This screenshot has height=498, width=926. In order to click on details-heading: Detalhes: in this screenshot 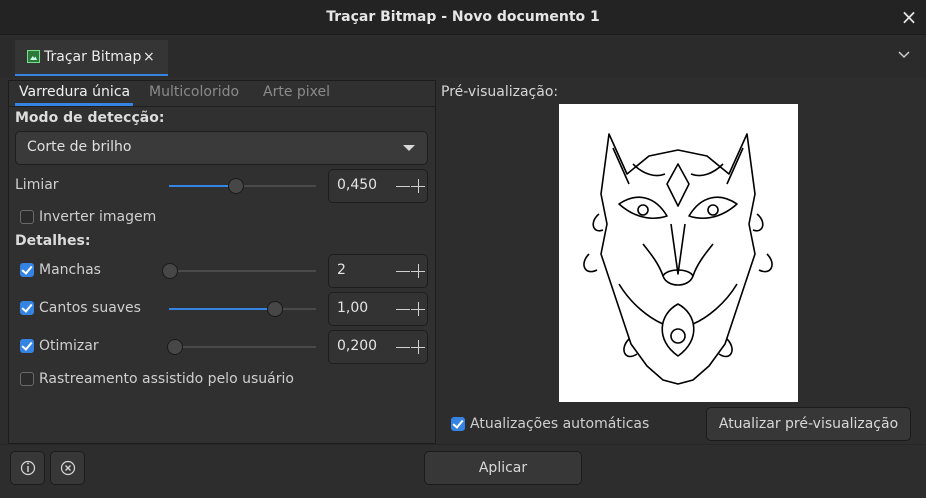, I will do `click(53, 241)`.